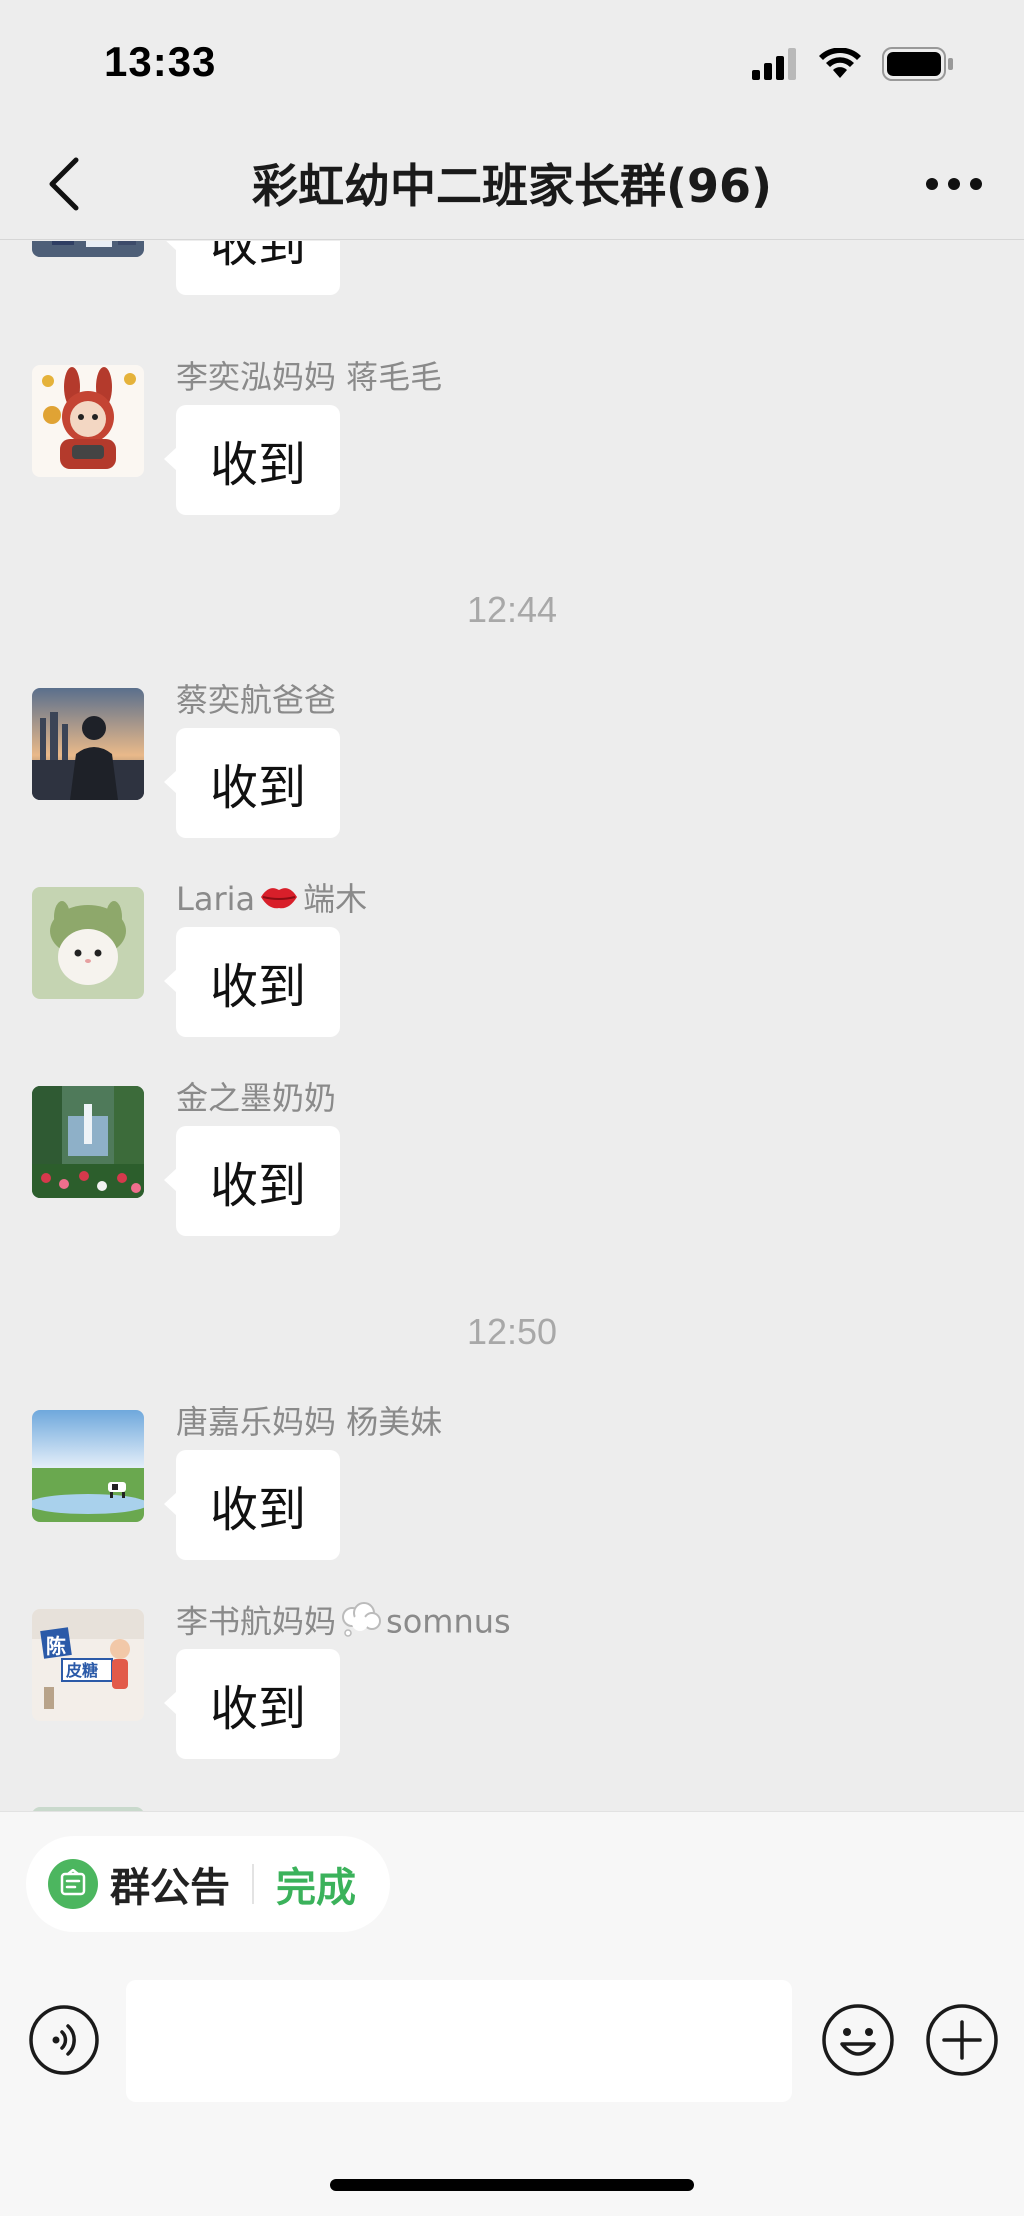 This screenshot has height=2216, width=1024. I want to click on sender-name: 唐嘉乐妈妈 杨美妹, so click(309, 1422).